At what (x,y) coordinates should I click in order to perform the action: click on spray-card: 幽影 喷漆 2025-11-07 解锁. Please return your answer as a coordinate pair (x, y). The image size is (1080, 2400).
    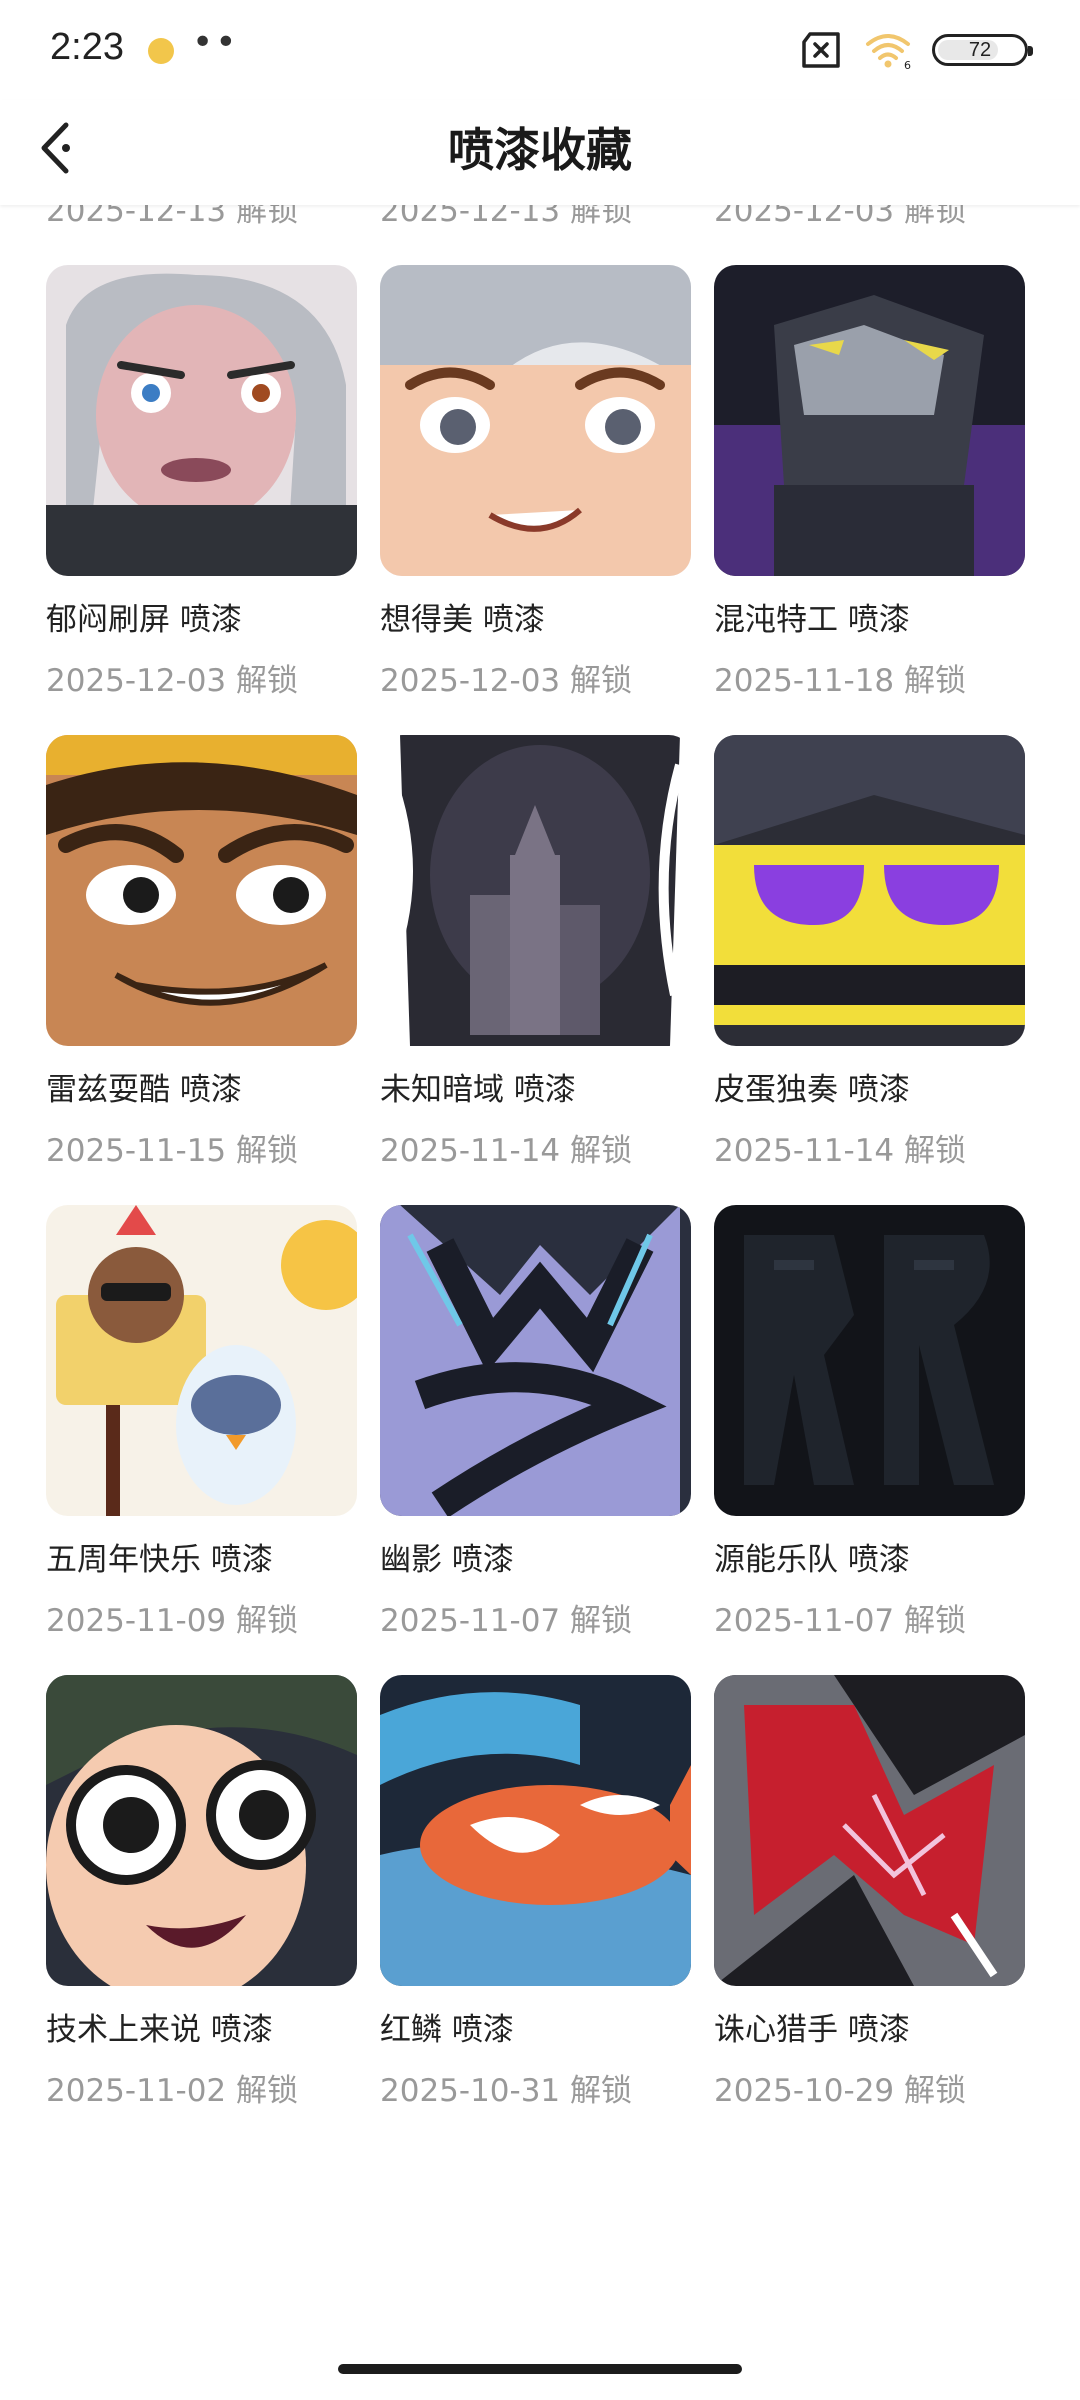
    Looking at the image, I should click on (535, 1440).